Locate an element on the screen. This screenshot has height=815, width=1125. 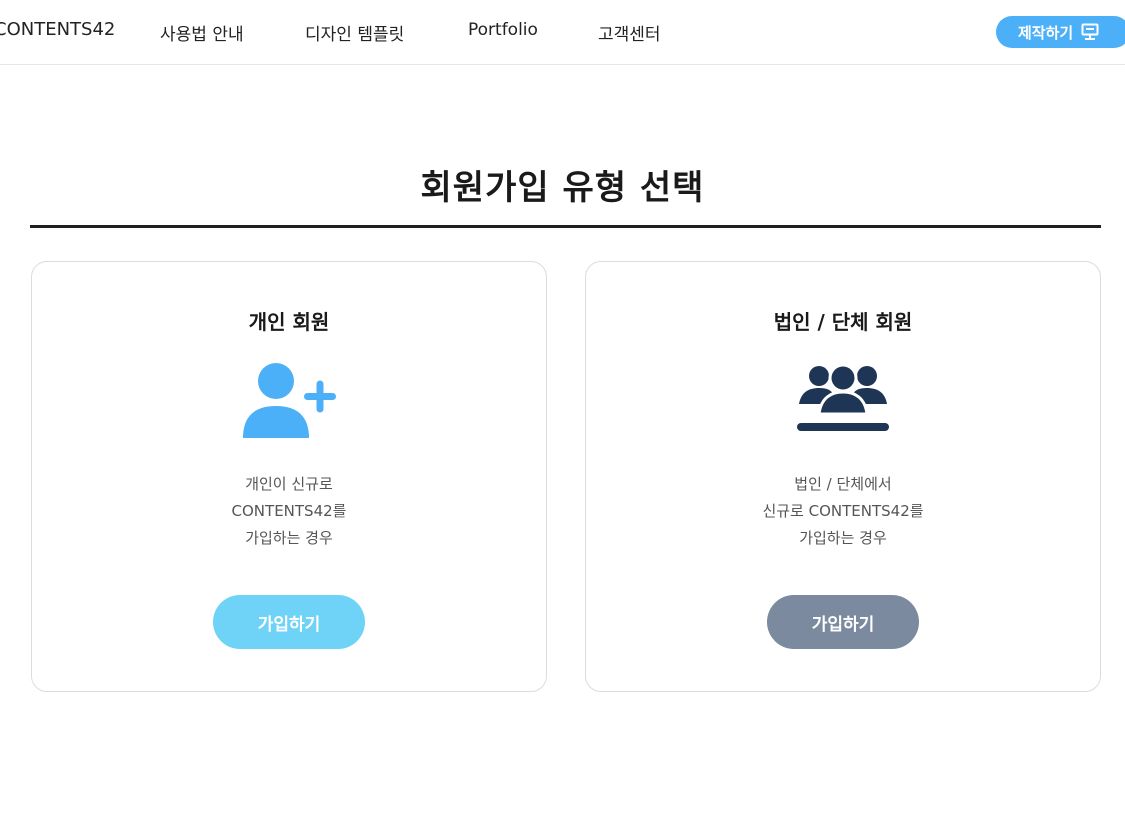
personal-desc-line-2: CONTENTS42를 is located at coordinates (289, 511).